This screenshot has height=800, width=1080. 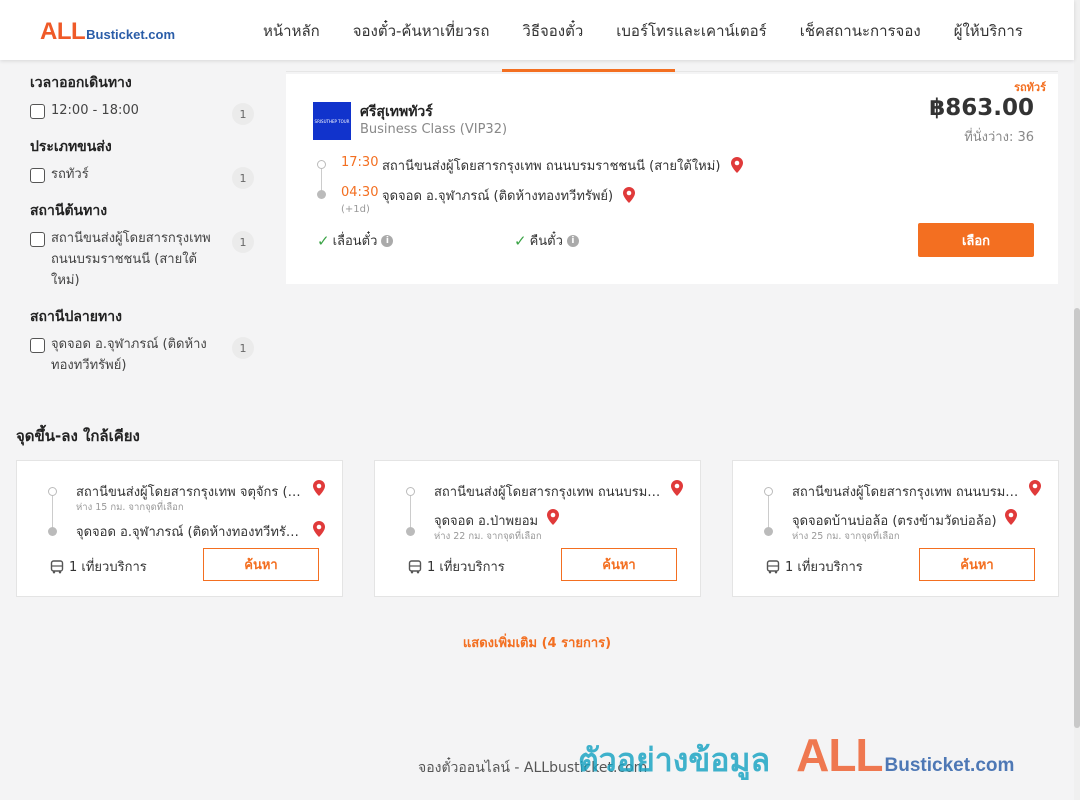 What do you see at coordinates (63, 31) in the screenshot?
I see `logo-all: ALL` at bounding box center [63, 31].